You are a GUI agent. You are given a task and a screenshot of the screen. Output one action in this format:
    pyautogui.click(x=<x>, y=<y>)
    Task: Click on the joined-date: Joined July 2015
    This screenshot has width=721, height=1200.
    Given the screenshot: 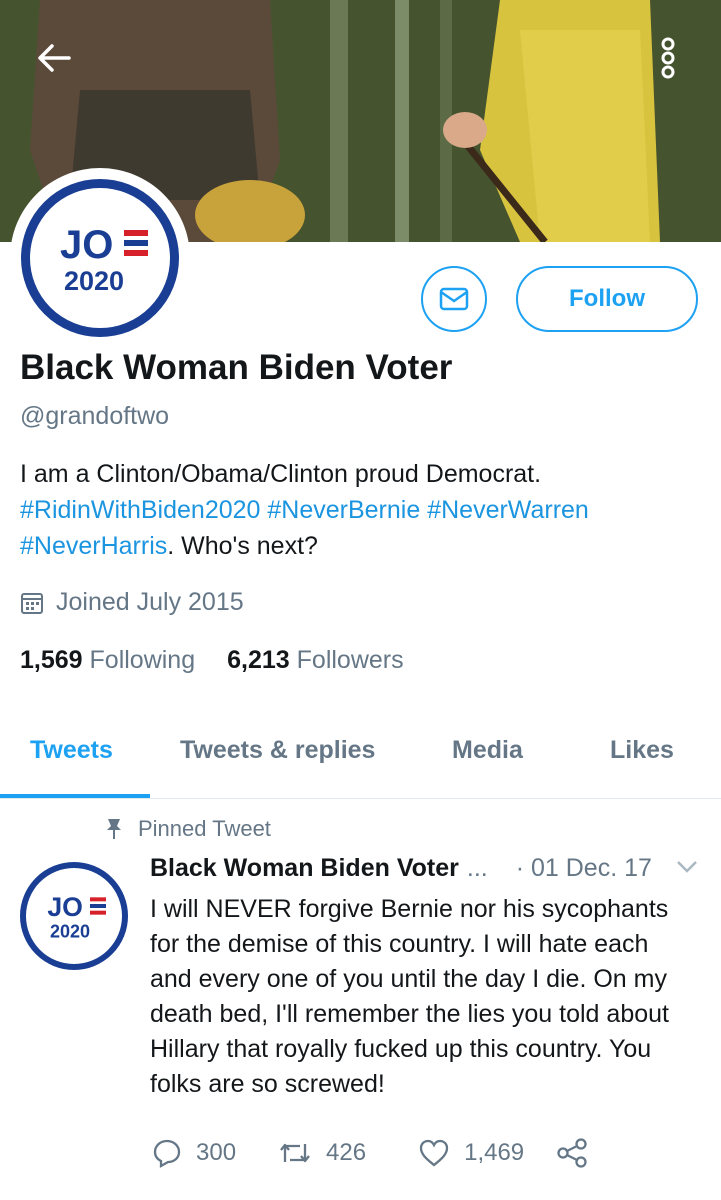 What is the action you would take?
    pyautogui.click(x=132, y=602)
    